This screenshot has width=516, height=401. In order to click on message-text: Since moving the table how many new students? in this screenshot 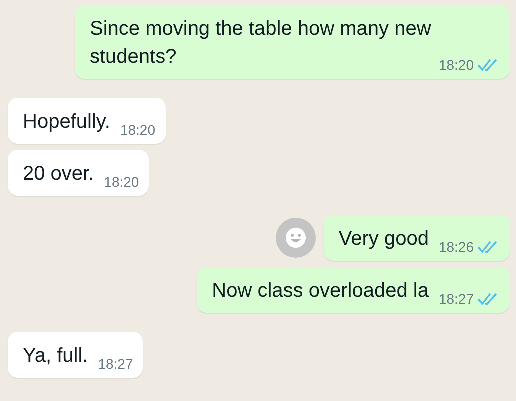, I will do `click(261, 43)`.